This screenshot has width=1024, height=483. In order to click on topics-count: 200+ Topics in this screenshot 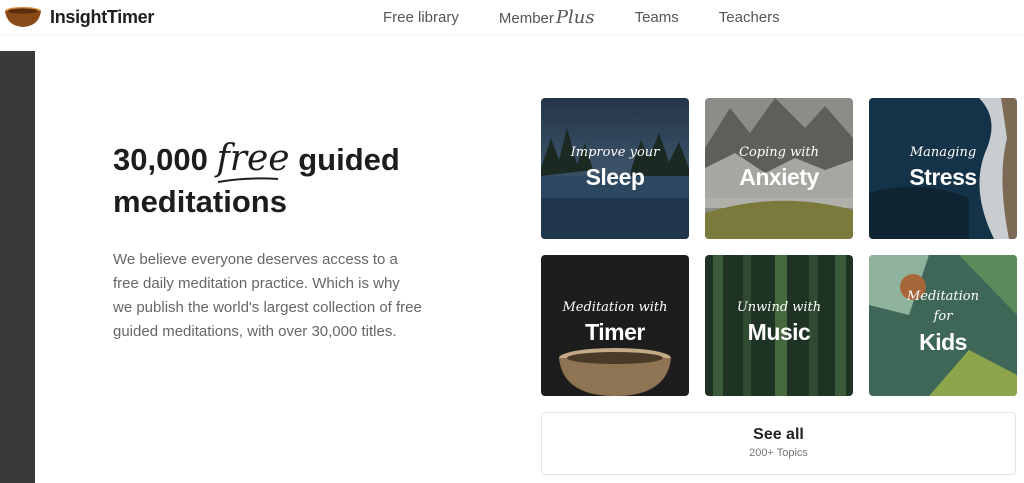, I will do `click(778, 453)`.